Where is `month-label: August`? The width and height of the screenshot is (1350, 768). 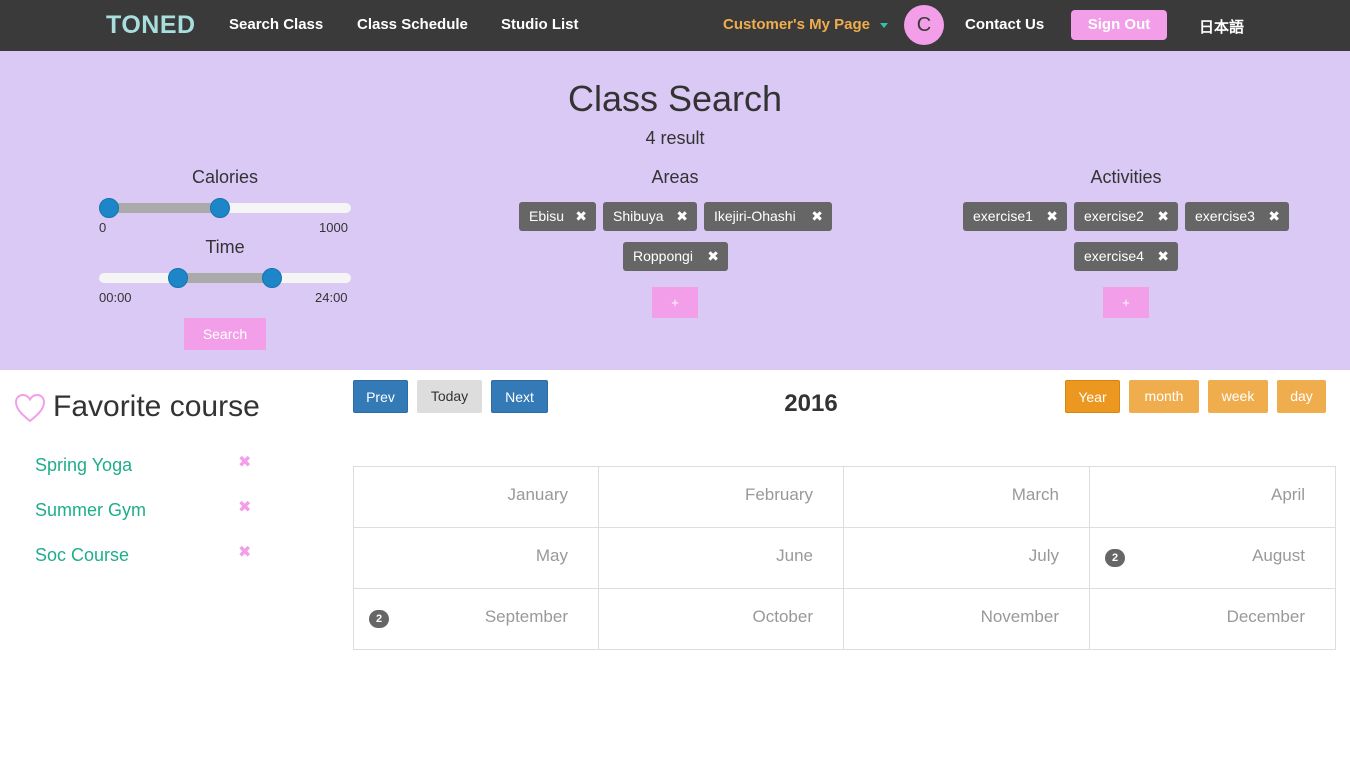 month-label: August is located at coordinates (1278, 555).